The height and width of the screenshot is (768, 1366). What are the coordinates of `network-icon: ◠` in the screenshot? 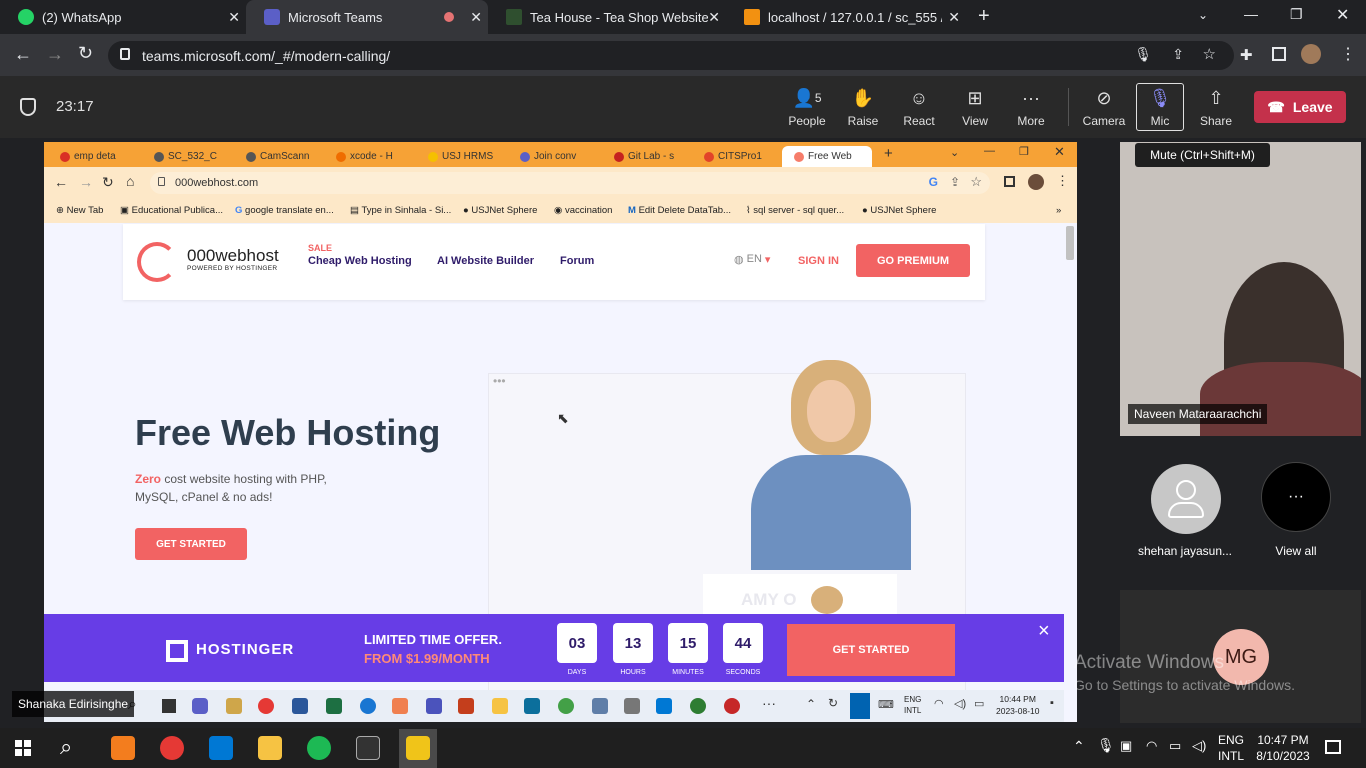 It's located at (1151, 746).